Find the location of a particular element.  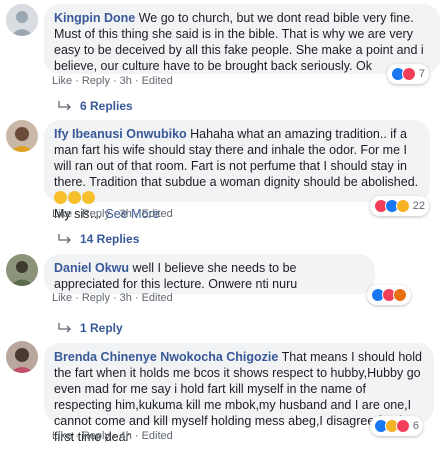

comment-author: Kingpin Done is located at coordinates (94, 18).